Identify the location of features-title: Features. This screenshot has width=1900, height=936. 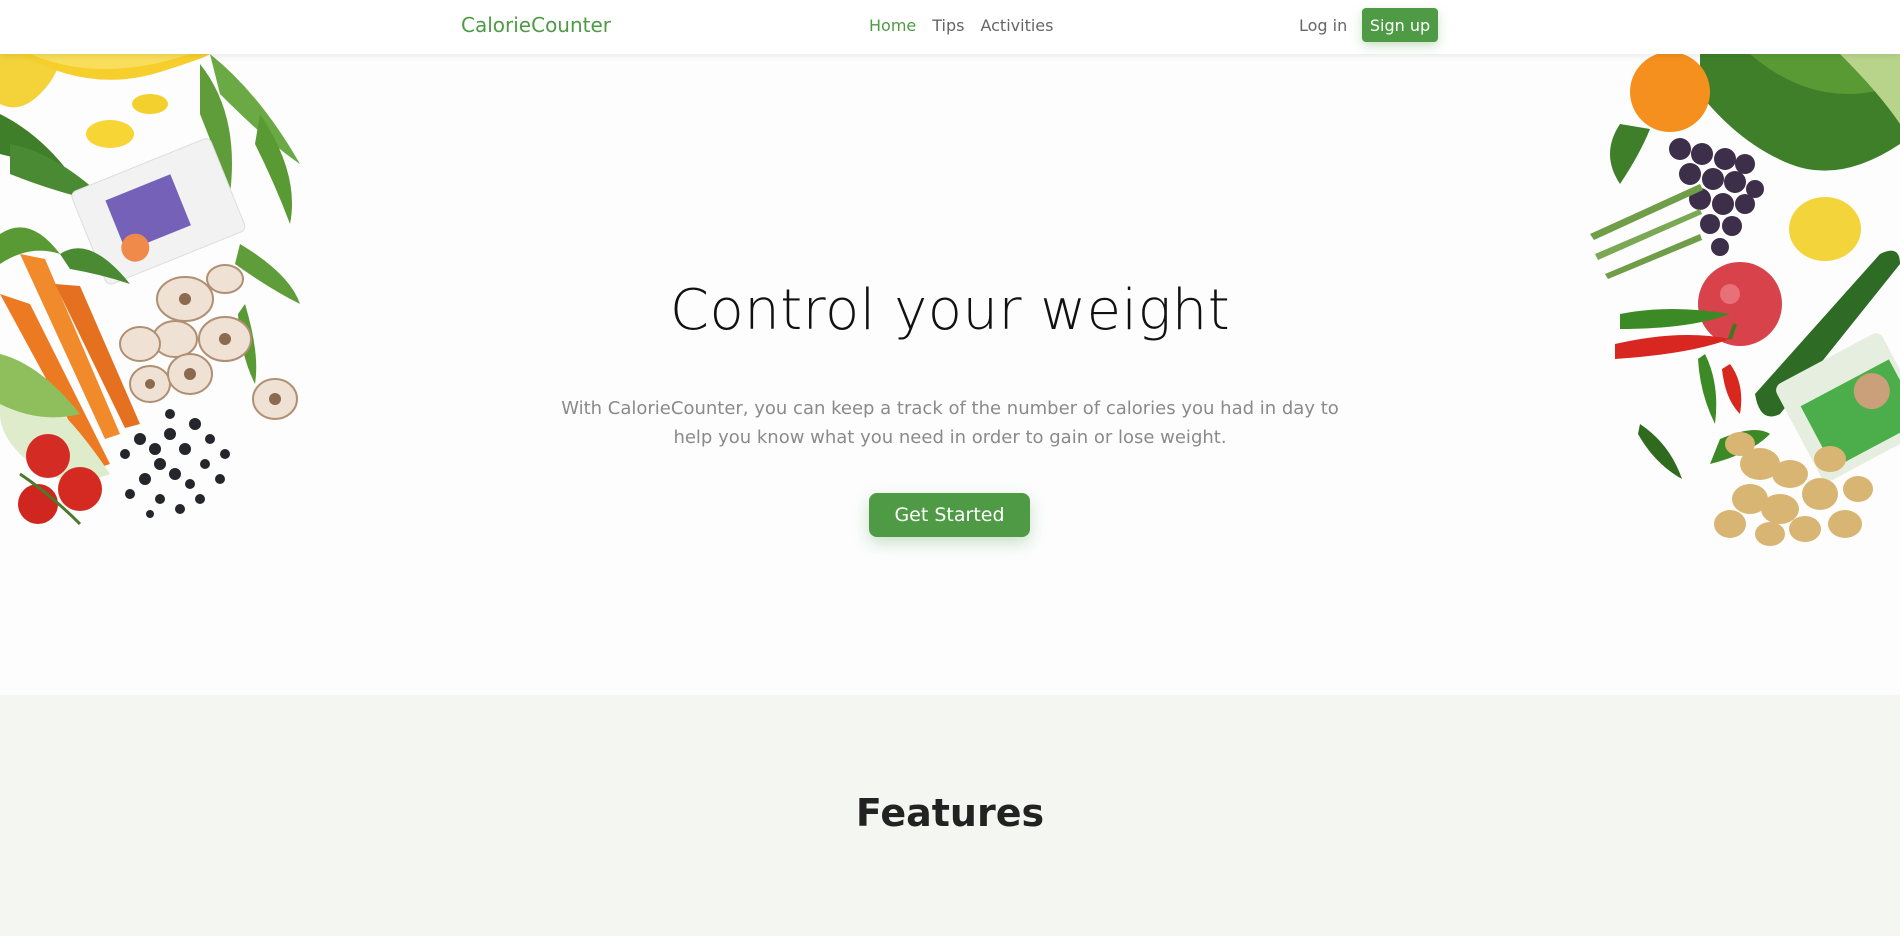
(950, 813).